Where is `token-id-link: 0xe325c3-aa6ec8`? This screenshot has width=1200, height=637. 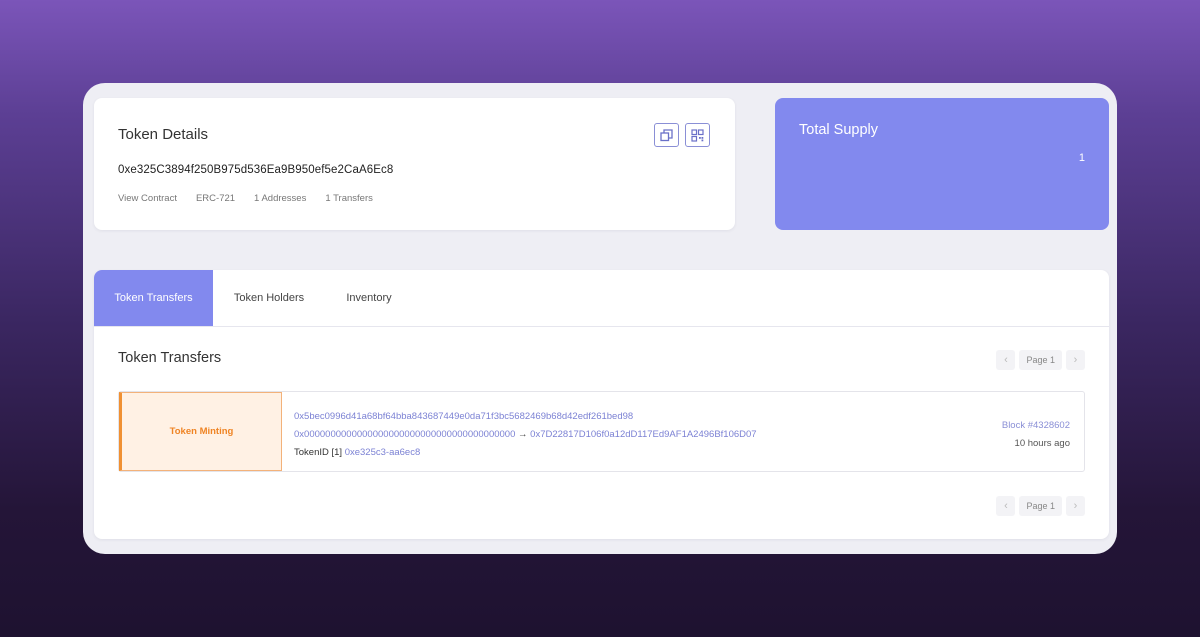 token-id-link: 0xe325c3-aa6ec8 is located at coordinates (383, 452).